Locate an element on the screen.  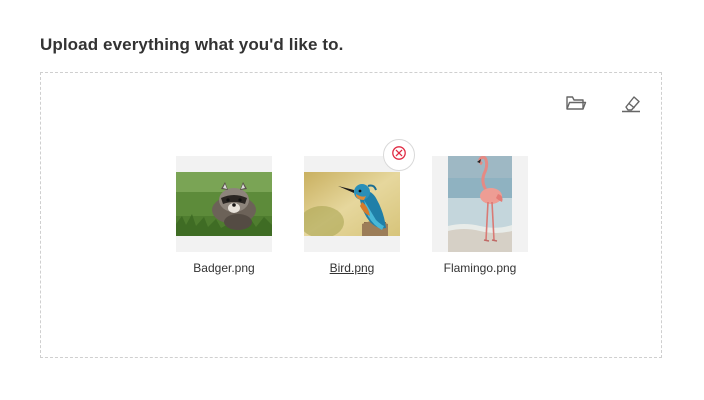
kingfisher-photo is located at coordinates (352, 204).